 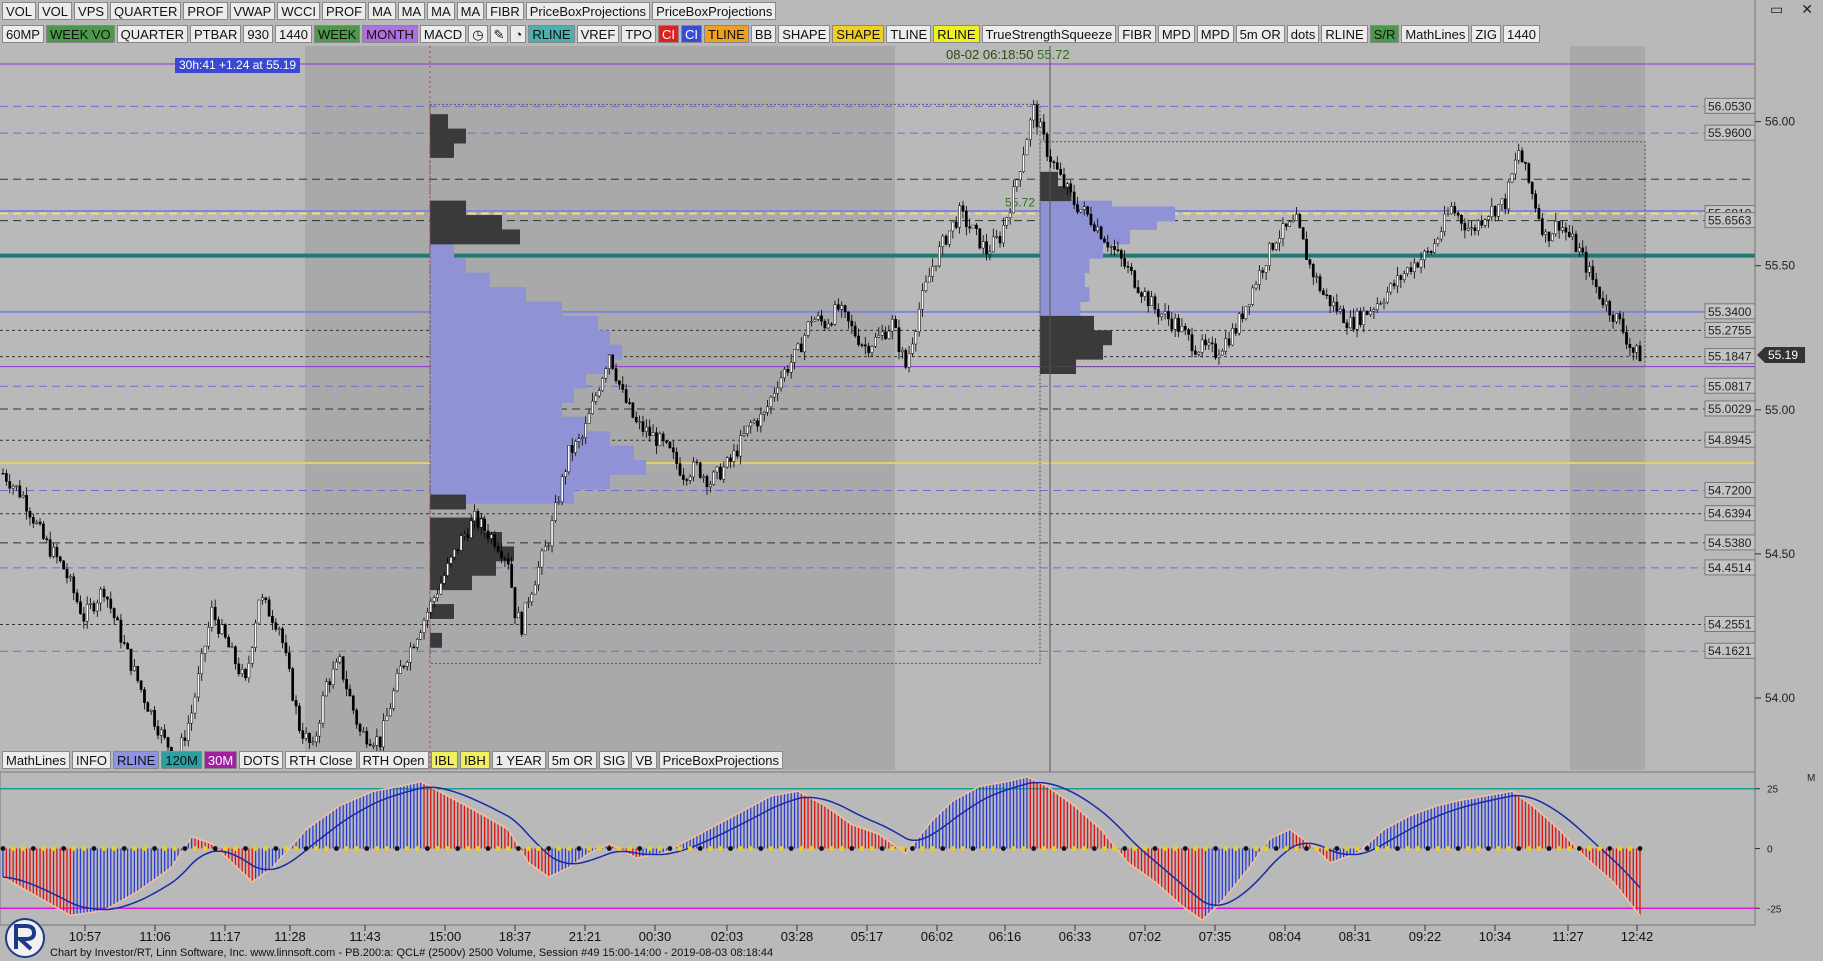 I want to click on toolbar-mid-button-4: 930, so click(x=258, y=34).